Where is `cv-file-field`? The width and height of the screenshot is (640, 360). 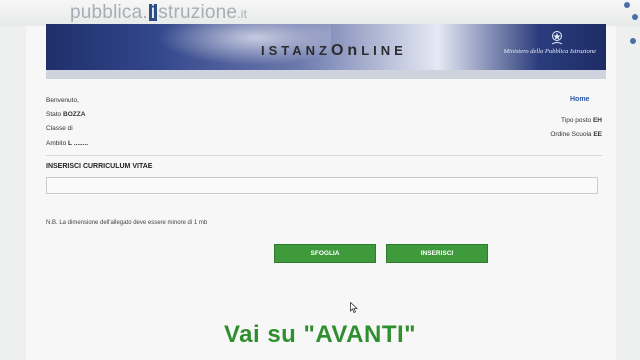 cv-file-field is located at coordinates (322, 185).